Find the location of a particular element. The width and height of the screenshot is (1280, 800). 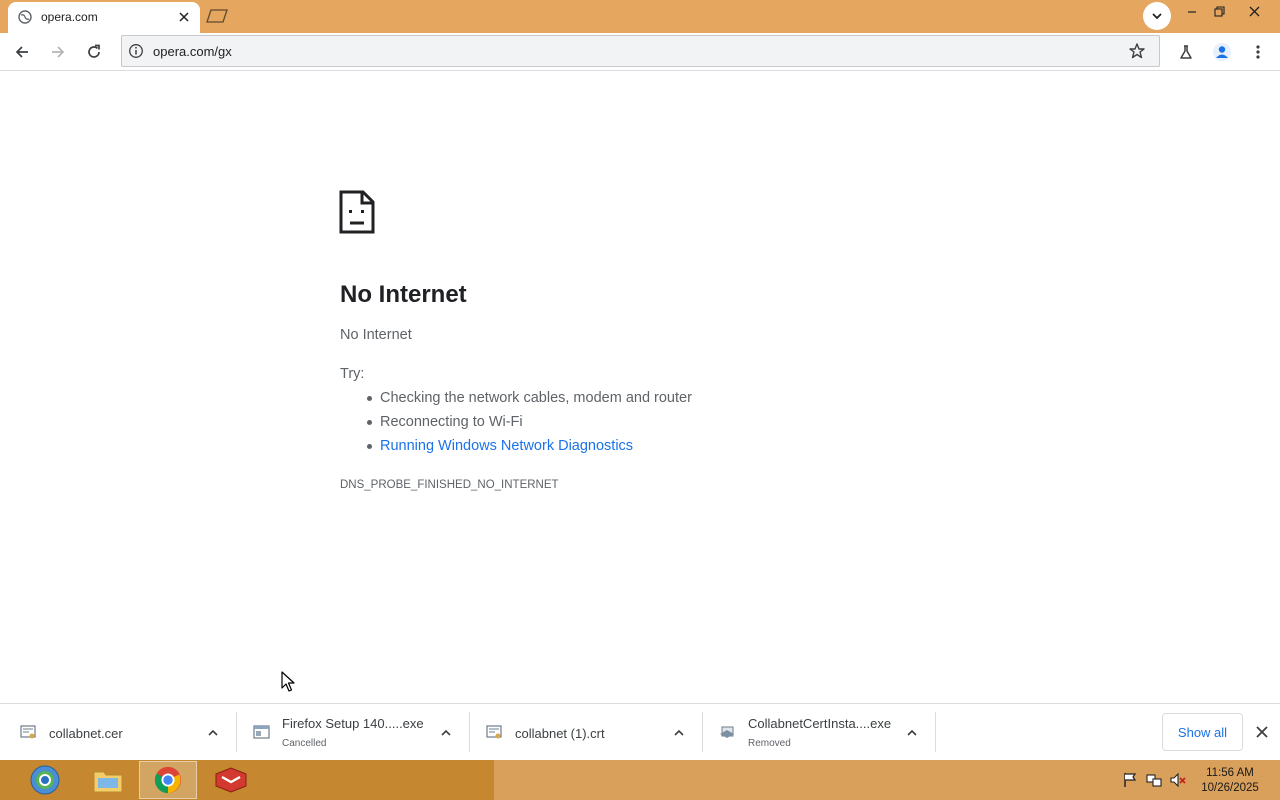

download-filename: collabnet (1).crt is located at coordinates (560, 733).